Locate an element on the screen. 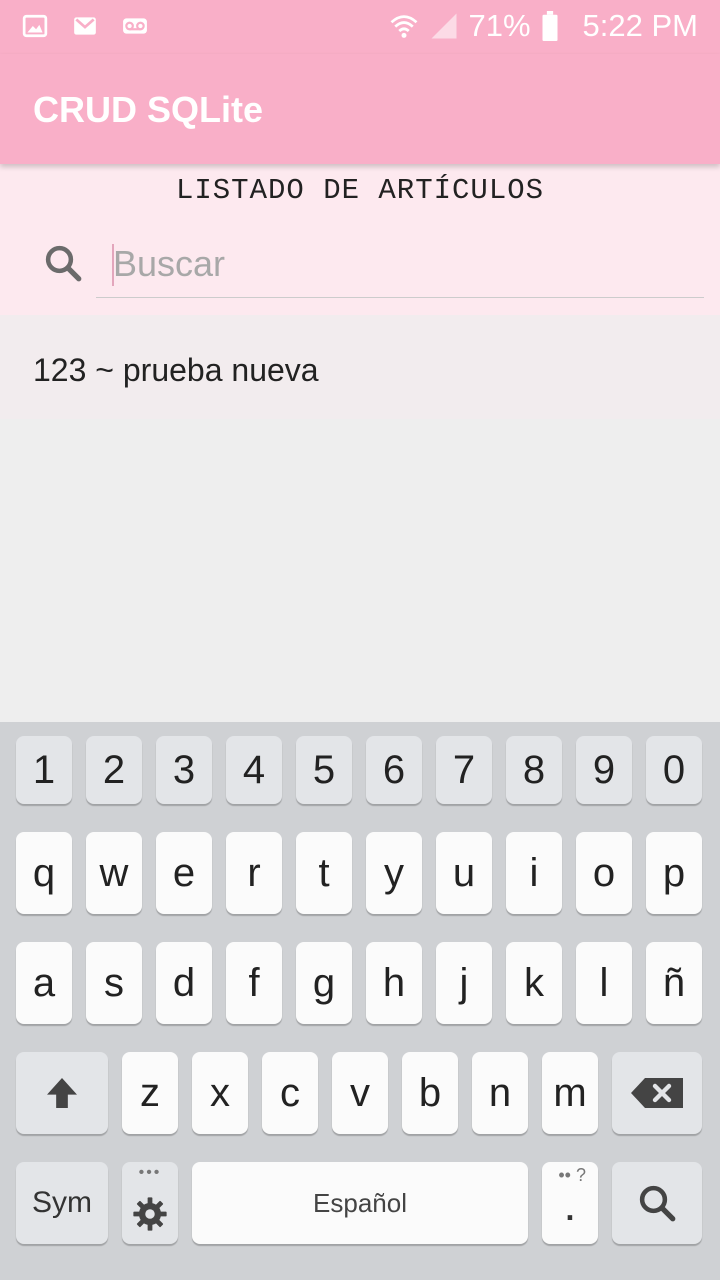 The image size is (720, 1280). key-label: h is located at coordinates (394, 982).